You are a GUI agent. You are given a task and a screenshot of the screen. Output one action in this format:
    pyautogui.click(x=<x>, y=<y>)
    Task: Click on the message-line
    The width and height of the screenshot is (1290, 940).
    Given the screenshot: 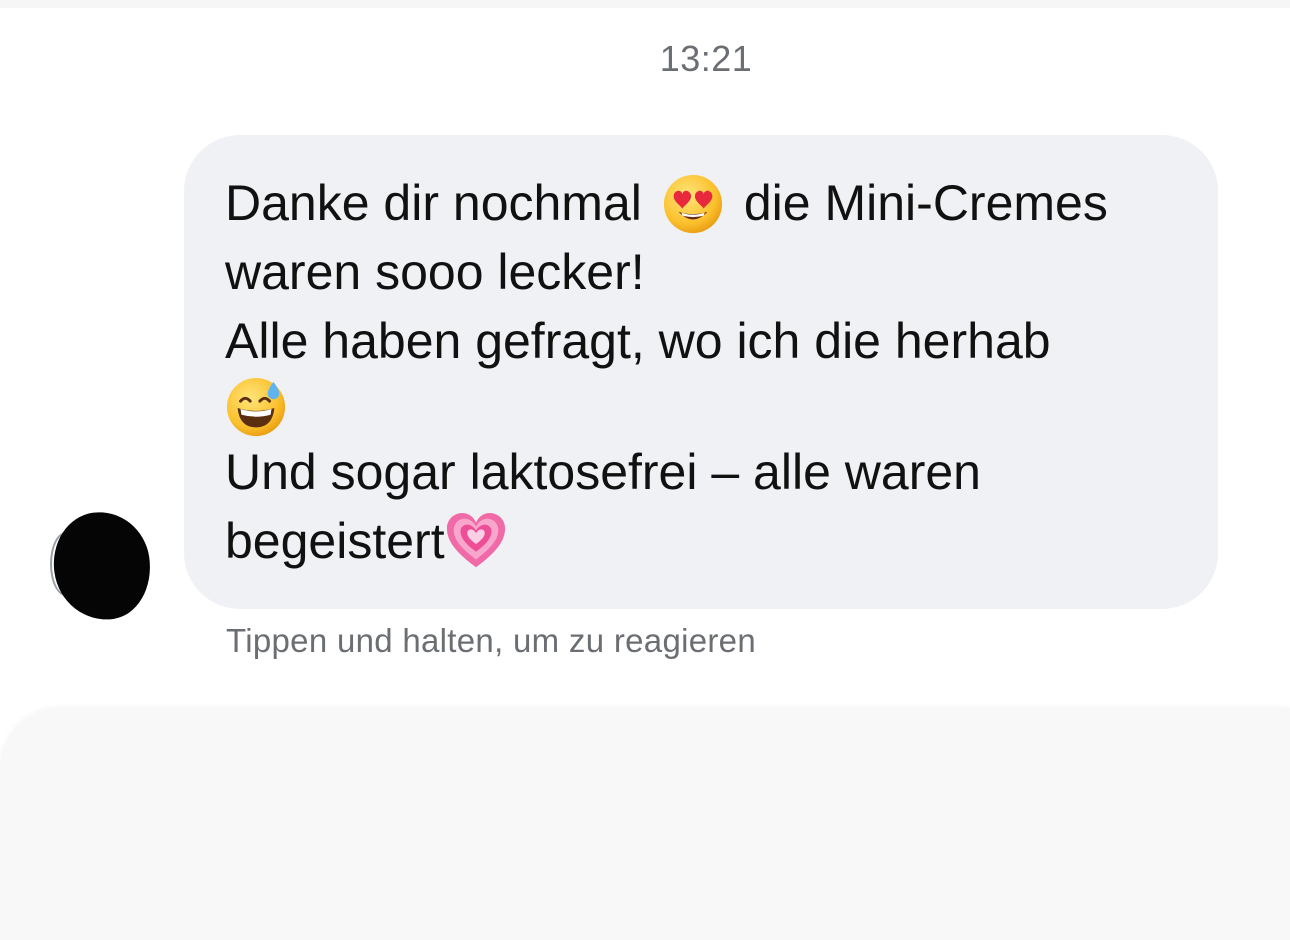 What is the action you would take?
    pyautogui.click(x=701, y=407)
    